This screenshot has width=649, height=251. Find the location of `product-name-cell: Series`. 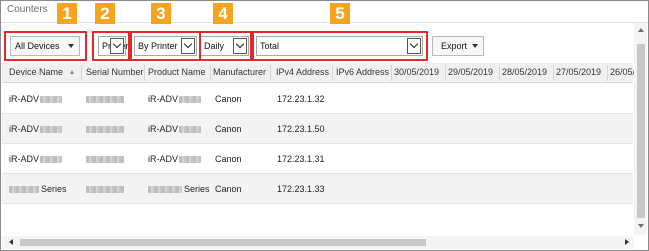

product-name-cell: Series is located at coordinates (179, 189).